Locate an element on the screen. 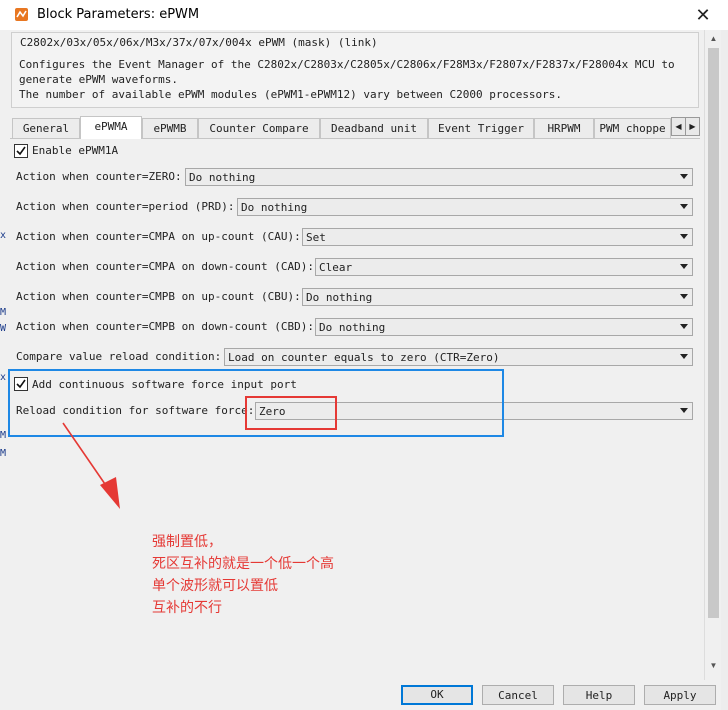 The image size is (728, 710). background-model-fragments: x M W x M M is located at coordinates (4, 350).